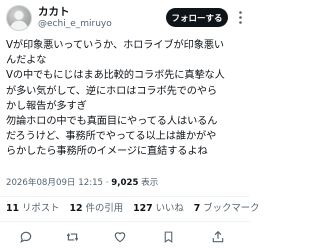  What do you see at coordinates (54, 12) in the screenshot?
I see `author-name: カカト` at bounding box center [54, 12].